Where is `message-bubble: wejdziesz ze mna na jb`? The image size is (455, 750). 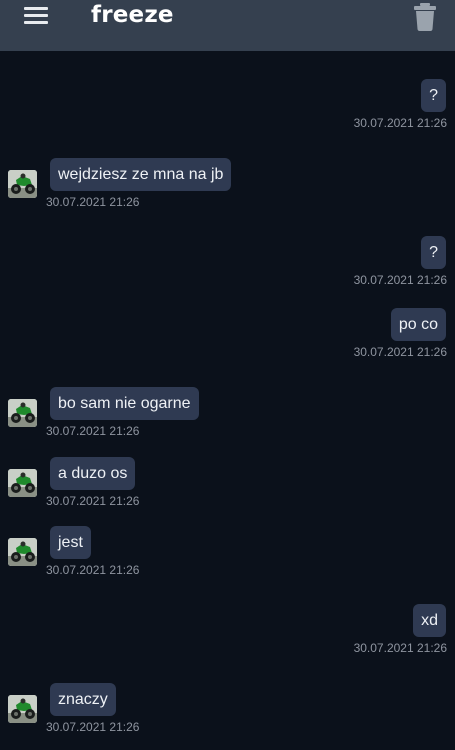 message-bubble: wejdziesz ze mna na jb is located at coordinates (141, 174).